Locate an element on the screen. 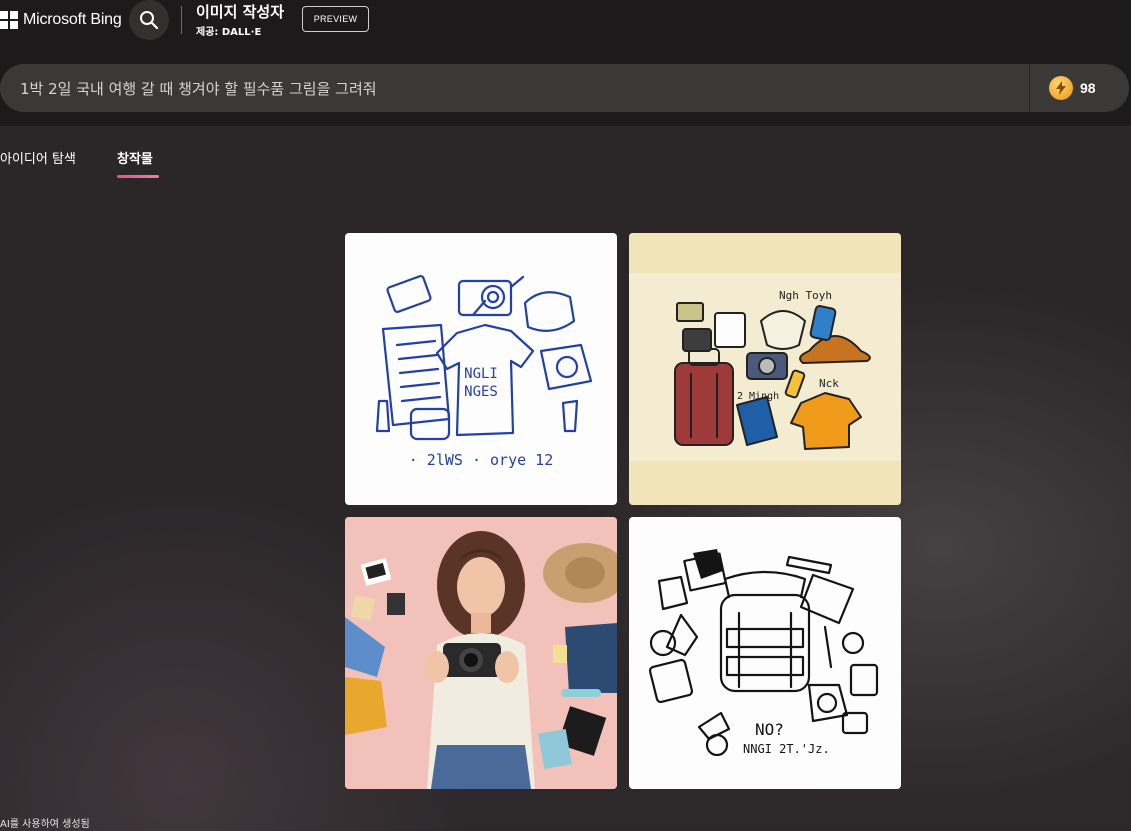  image-1-text-a: NGLI is located at coordinates (481, 374).